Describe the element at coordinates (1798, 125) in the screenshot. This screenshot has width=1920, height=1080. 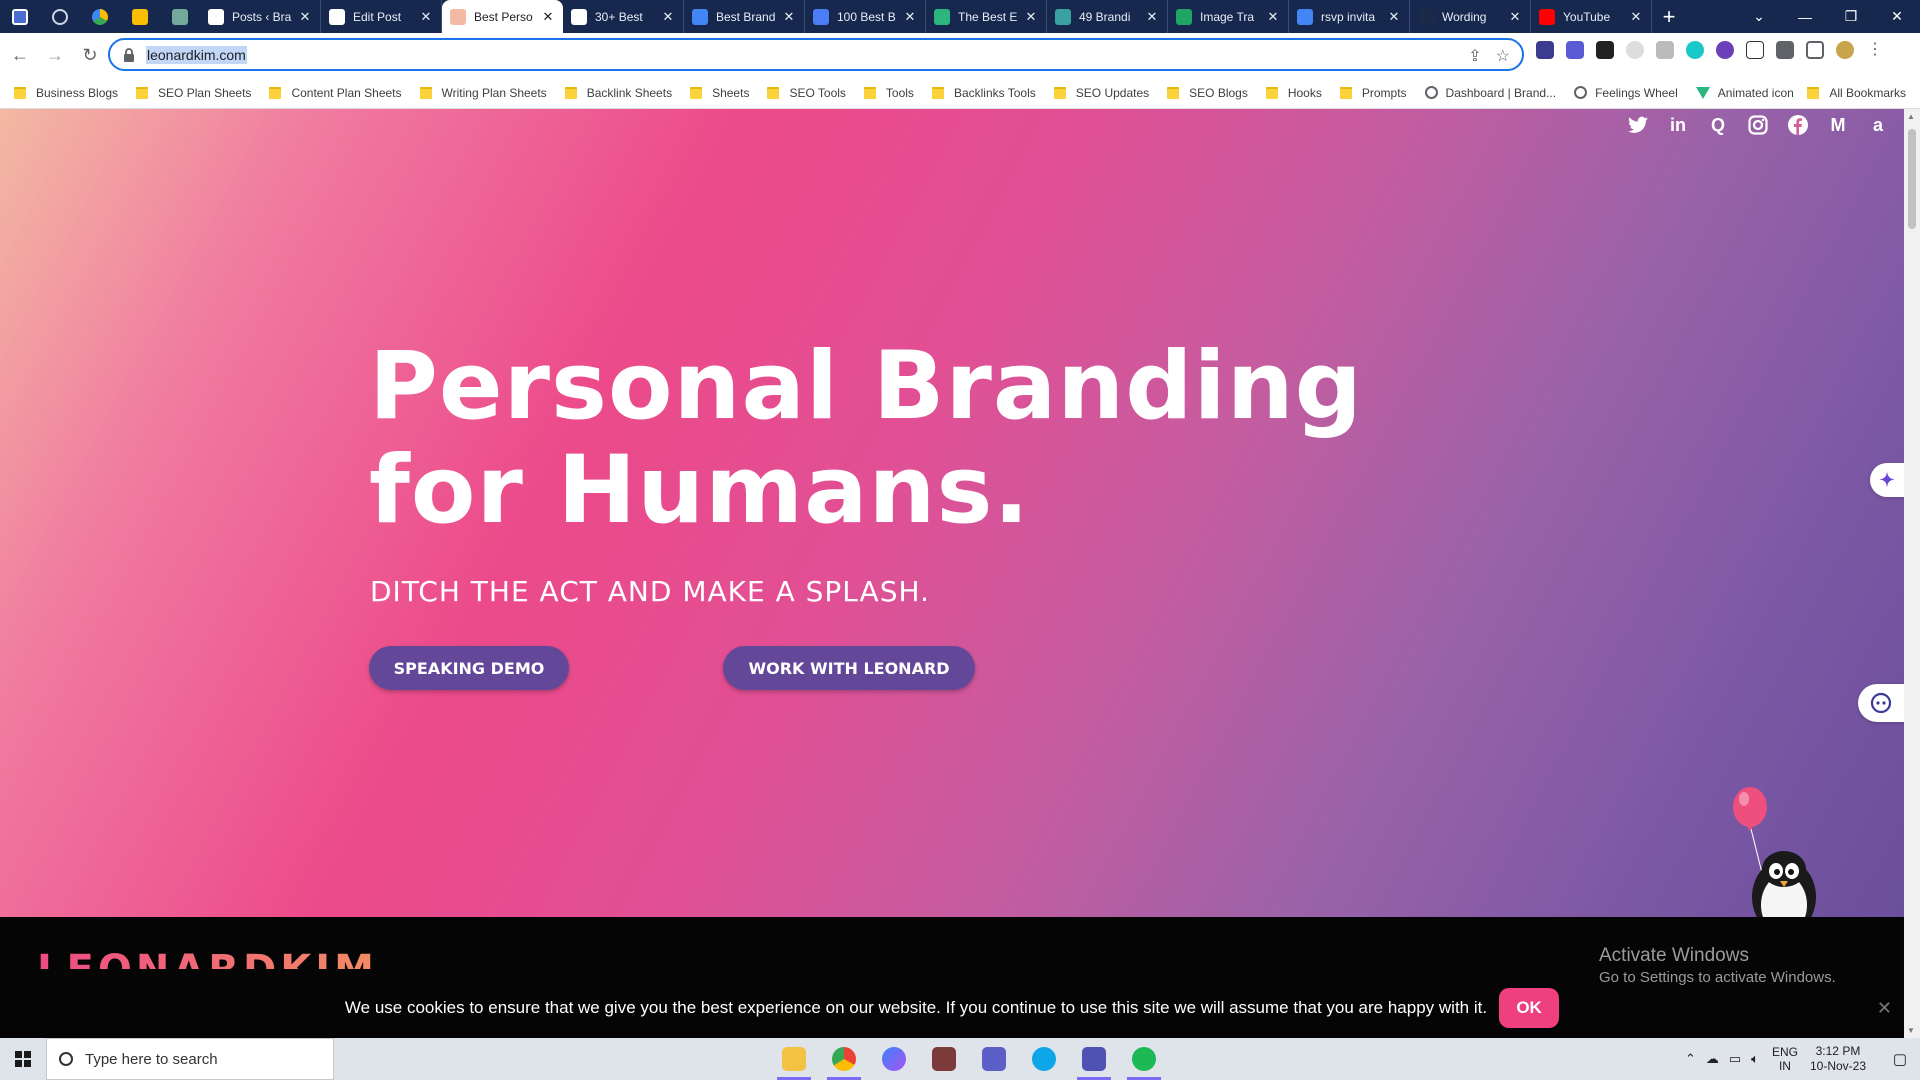
I see `facebook-icon` at that location.